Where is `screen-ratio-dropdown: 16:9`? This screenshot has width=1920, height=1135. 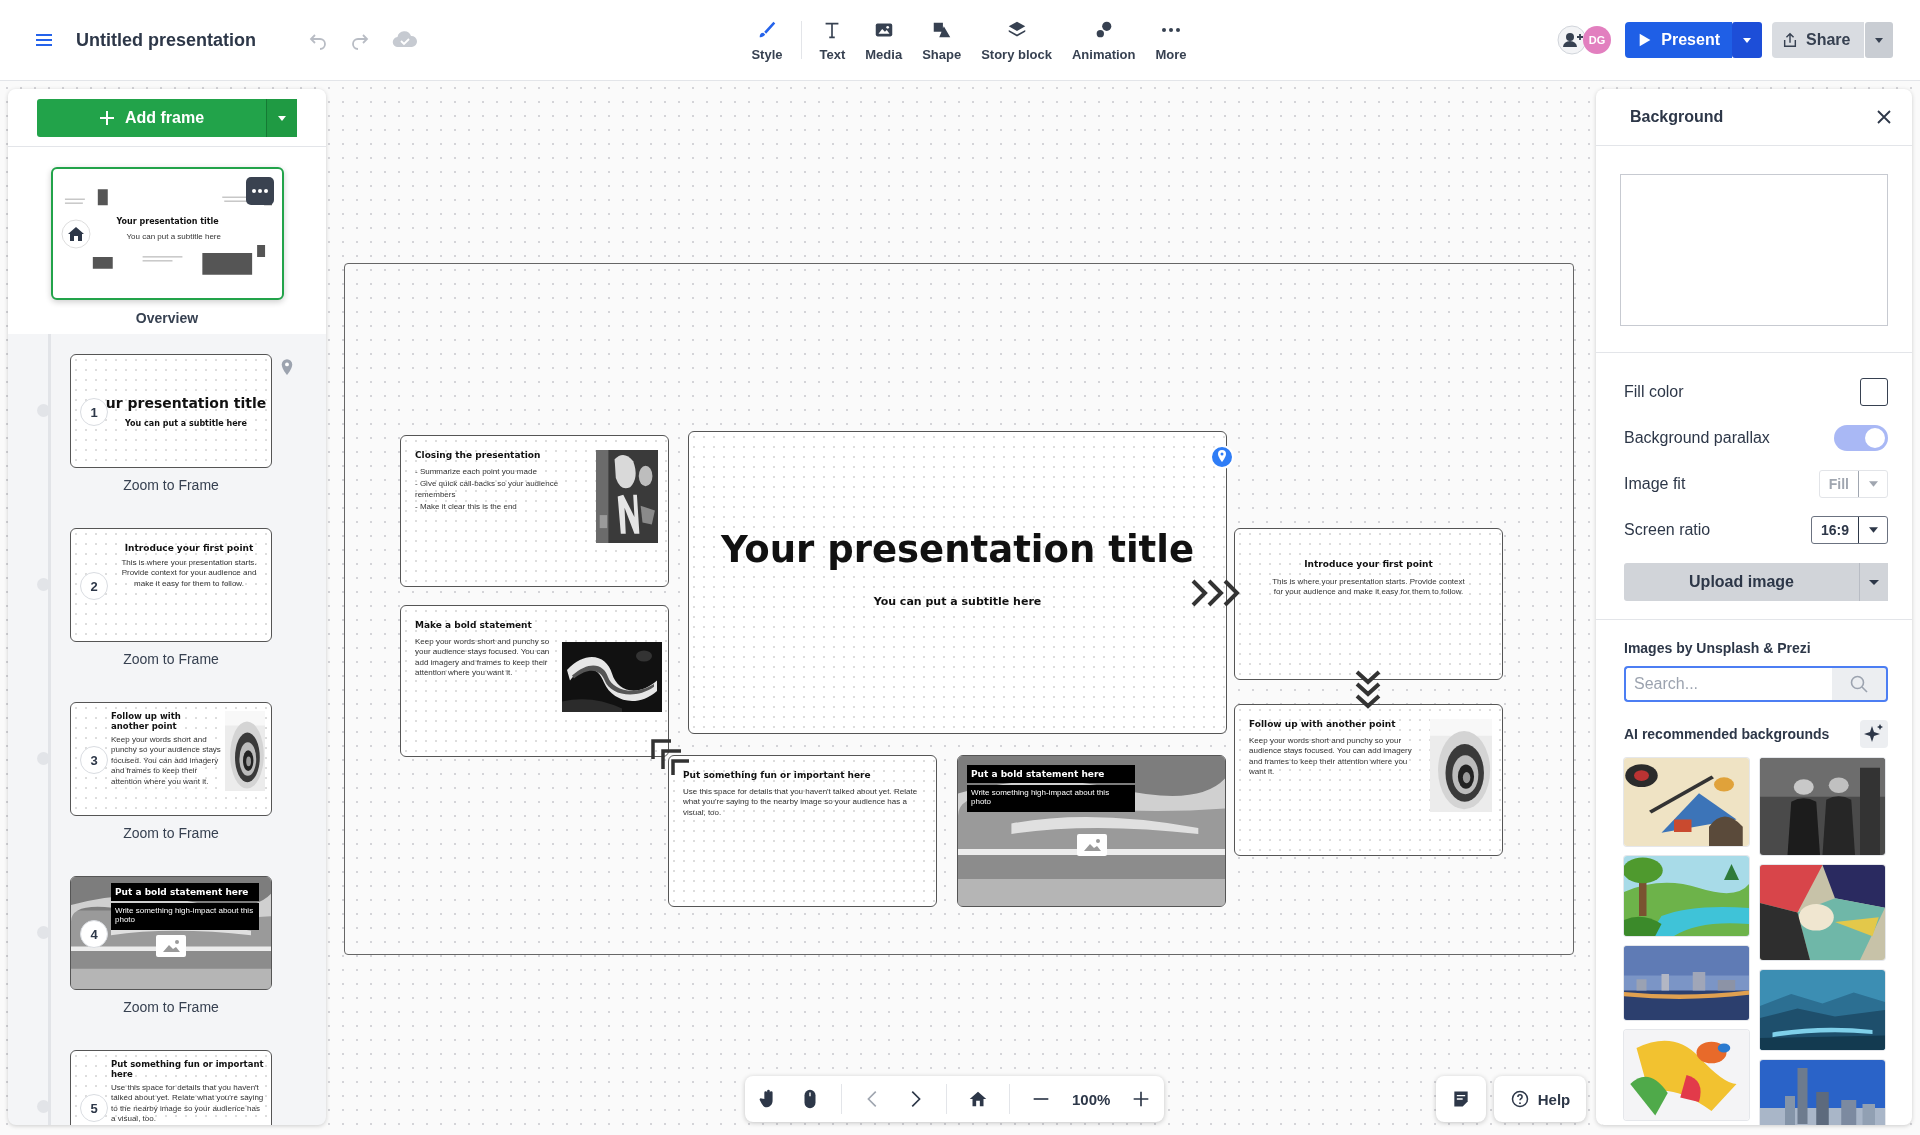 screen-ratio-dropdown: 16:9 is located at coordinates (1849, 530).